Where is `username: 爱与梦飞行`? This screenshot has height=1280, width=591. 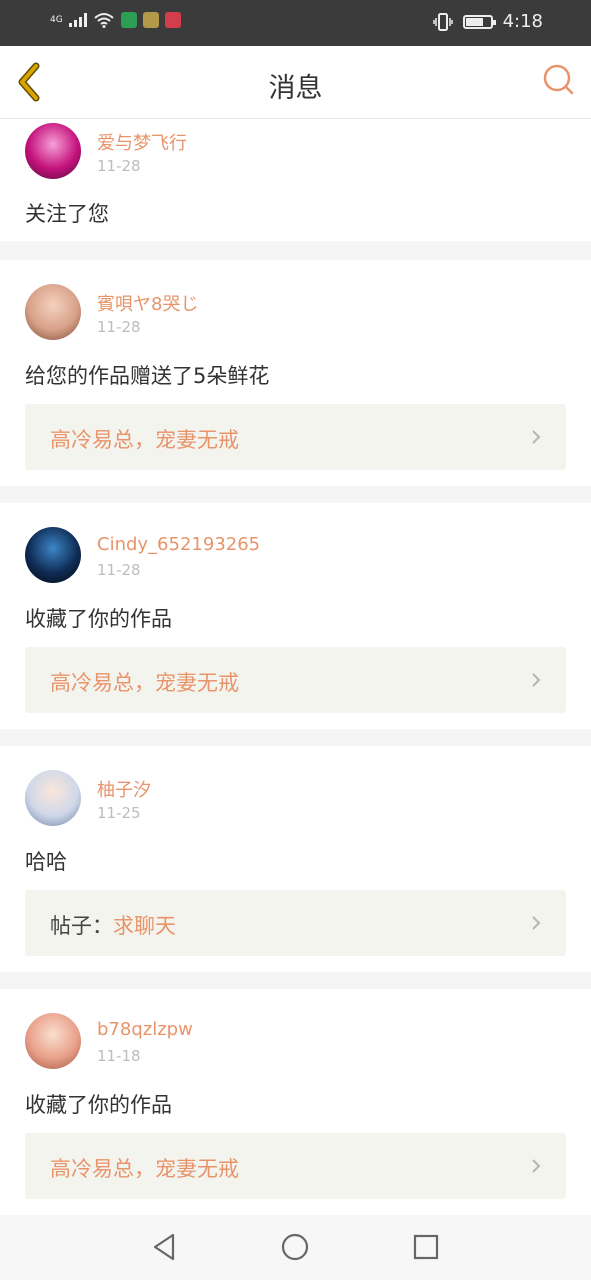
username: 爱与梦飞行 is located at coordinates (142, 142).